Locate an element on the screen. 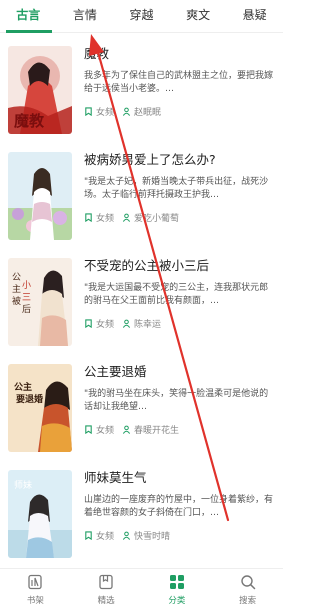 The width and height of the screenshot is (320, 612). nav-search: 搜索 is located at coordinates (247, 590).